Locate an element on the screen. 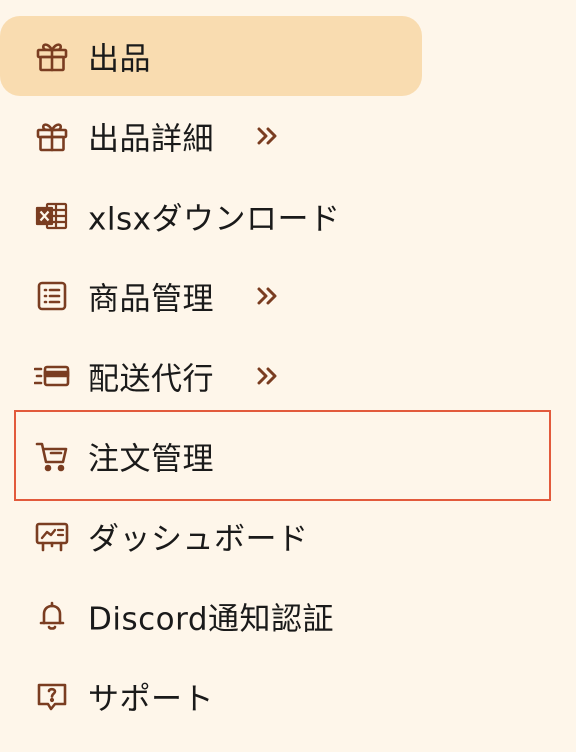 The image size is (576, 752). card-list-icon is located at coordinates (52, 376).